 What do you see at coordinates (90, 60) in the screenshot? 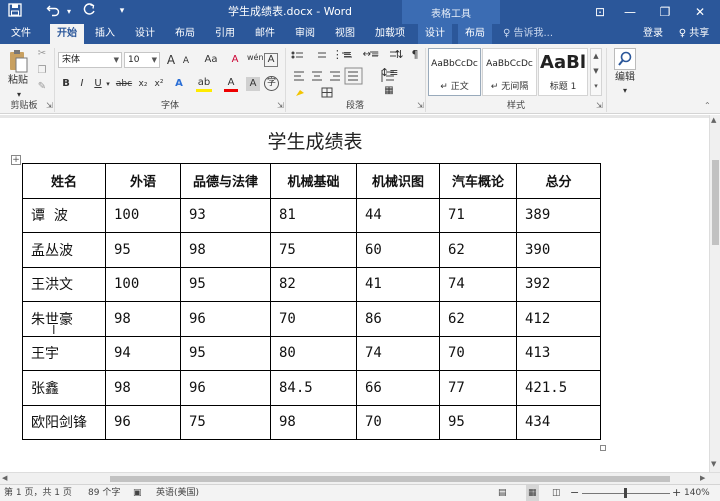
I see `font-name-combo: 宋体 ▼` at bounding box center [90, 60].